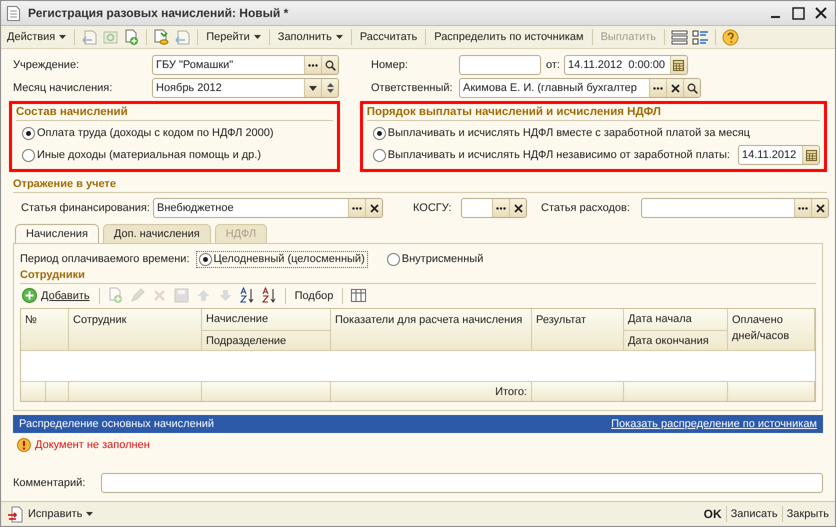 Image resolution: width=836 pixels, height=527 pixels. What do you see at coordinates (266, 341) in the screenshot?
I see `column-header: Подразделение` at bounding box center [266, 341].